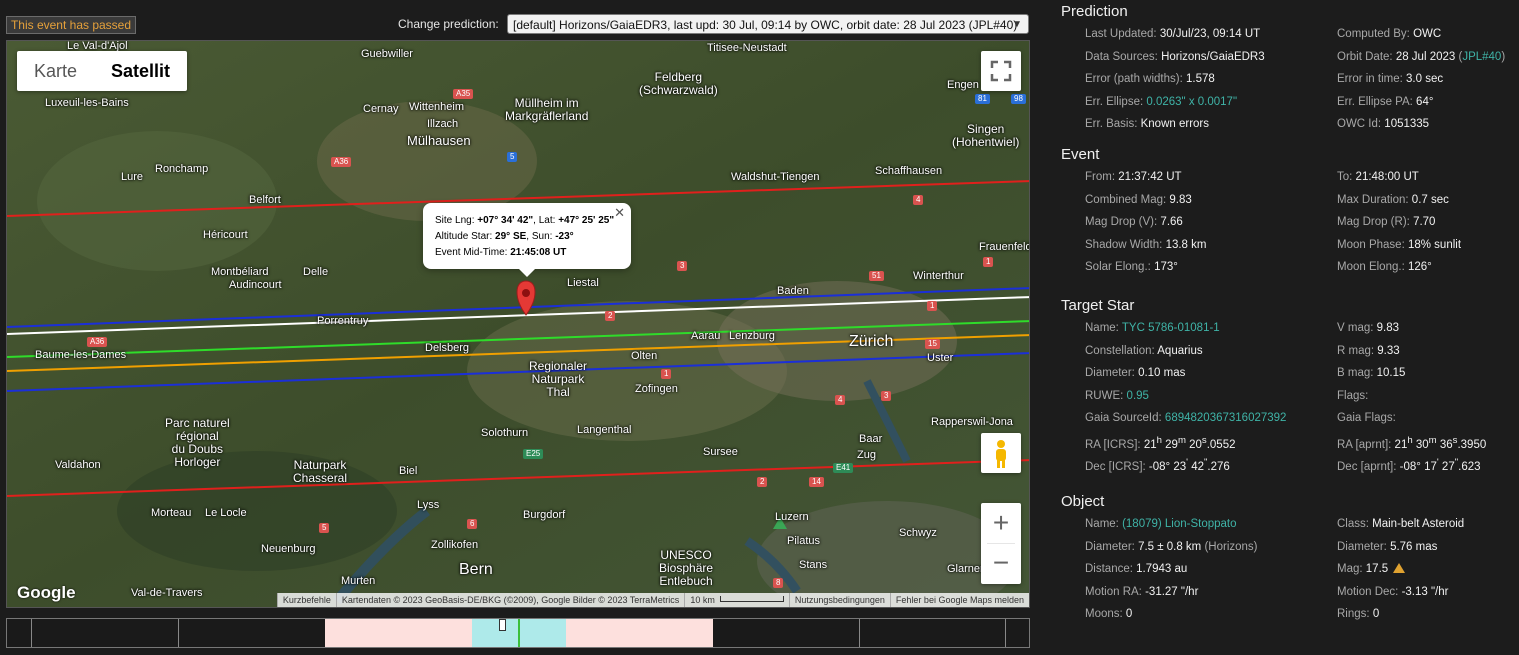 Image resolution: width=1519 pixels, height=655 pixels. What do you see at coordinates (455, 545) in the screenshot?
I see `town-label: Zollikofen` at bounding box center [455, 545].